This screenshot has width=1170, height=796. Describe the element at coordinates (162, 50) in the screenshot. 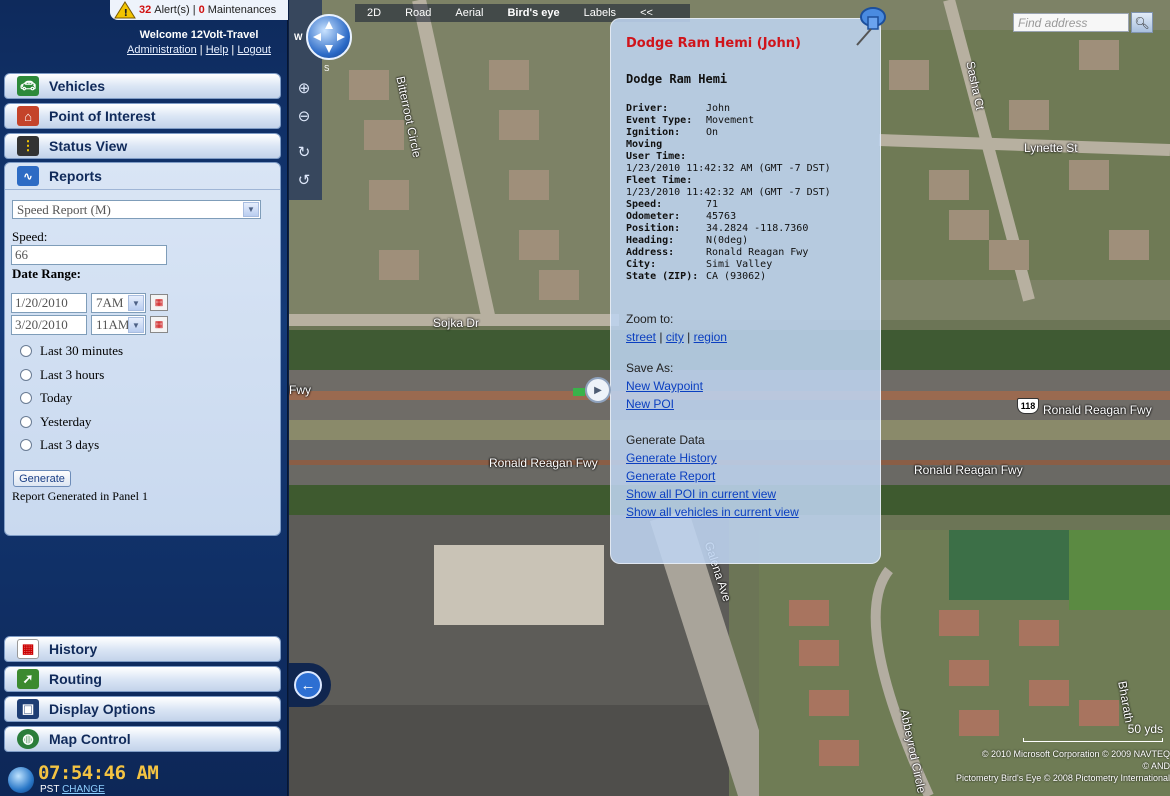

I see `administration-link: Administration` at that location.